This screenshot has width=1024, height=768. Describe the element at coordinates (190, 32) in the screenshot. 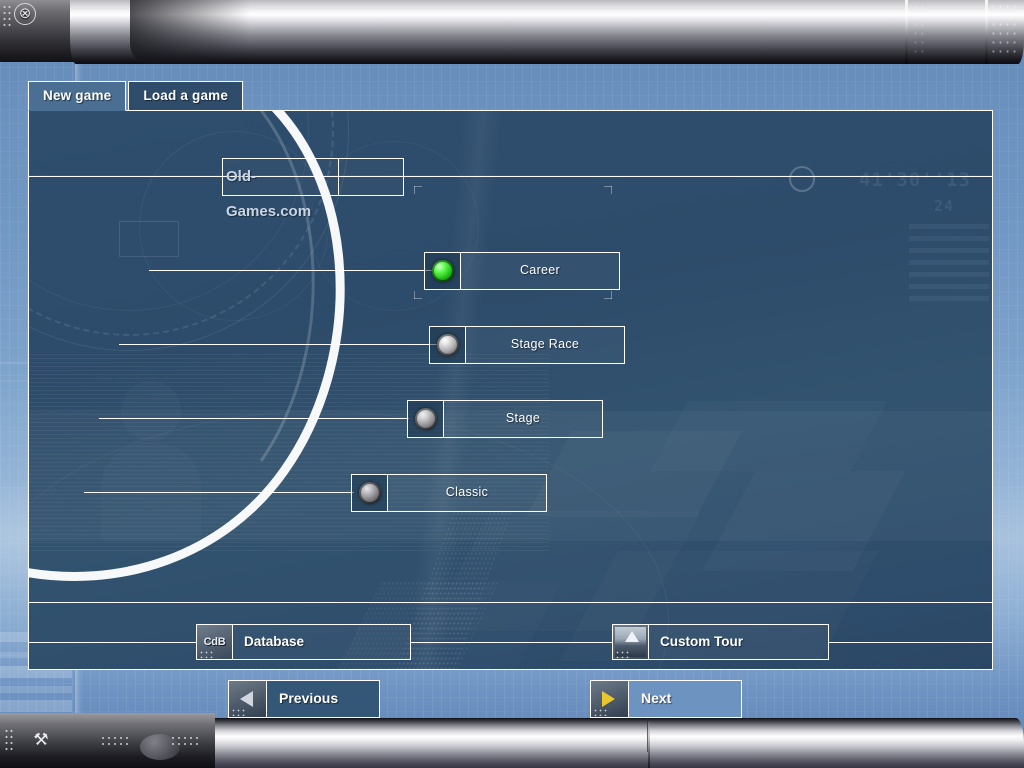

I see `titlebar-tube-shadow` at that location.